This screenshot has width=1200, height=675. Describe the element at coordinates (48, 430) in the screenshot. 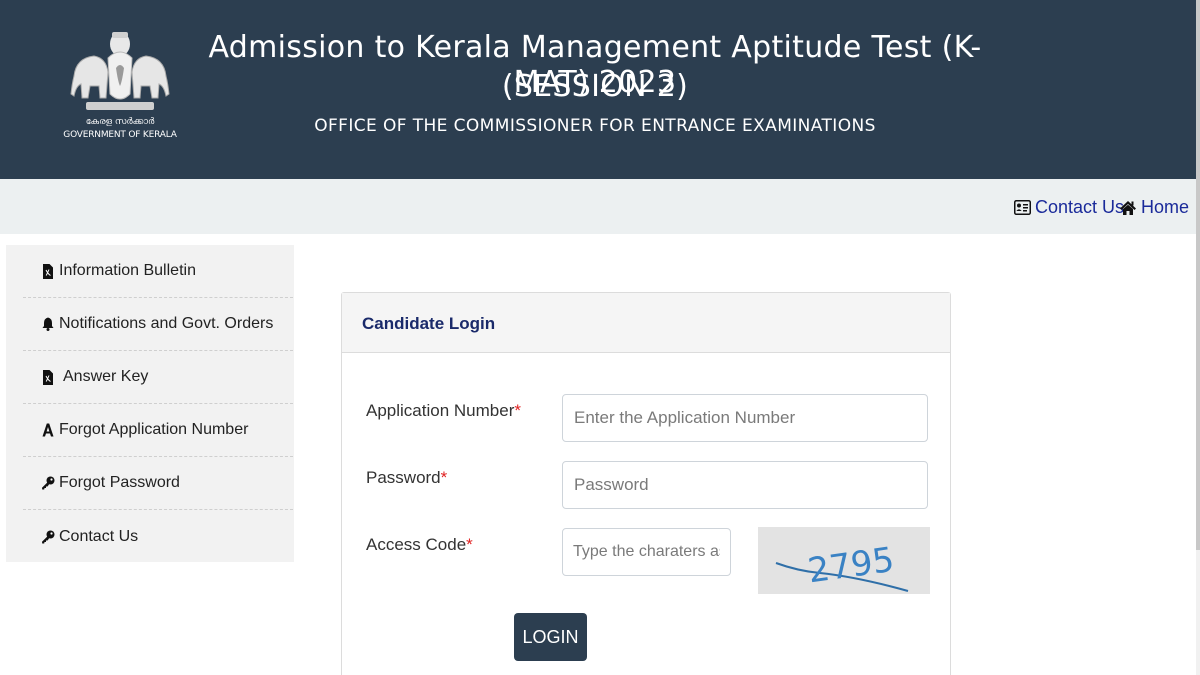

I see `font-a-icon` at that location.